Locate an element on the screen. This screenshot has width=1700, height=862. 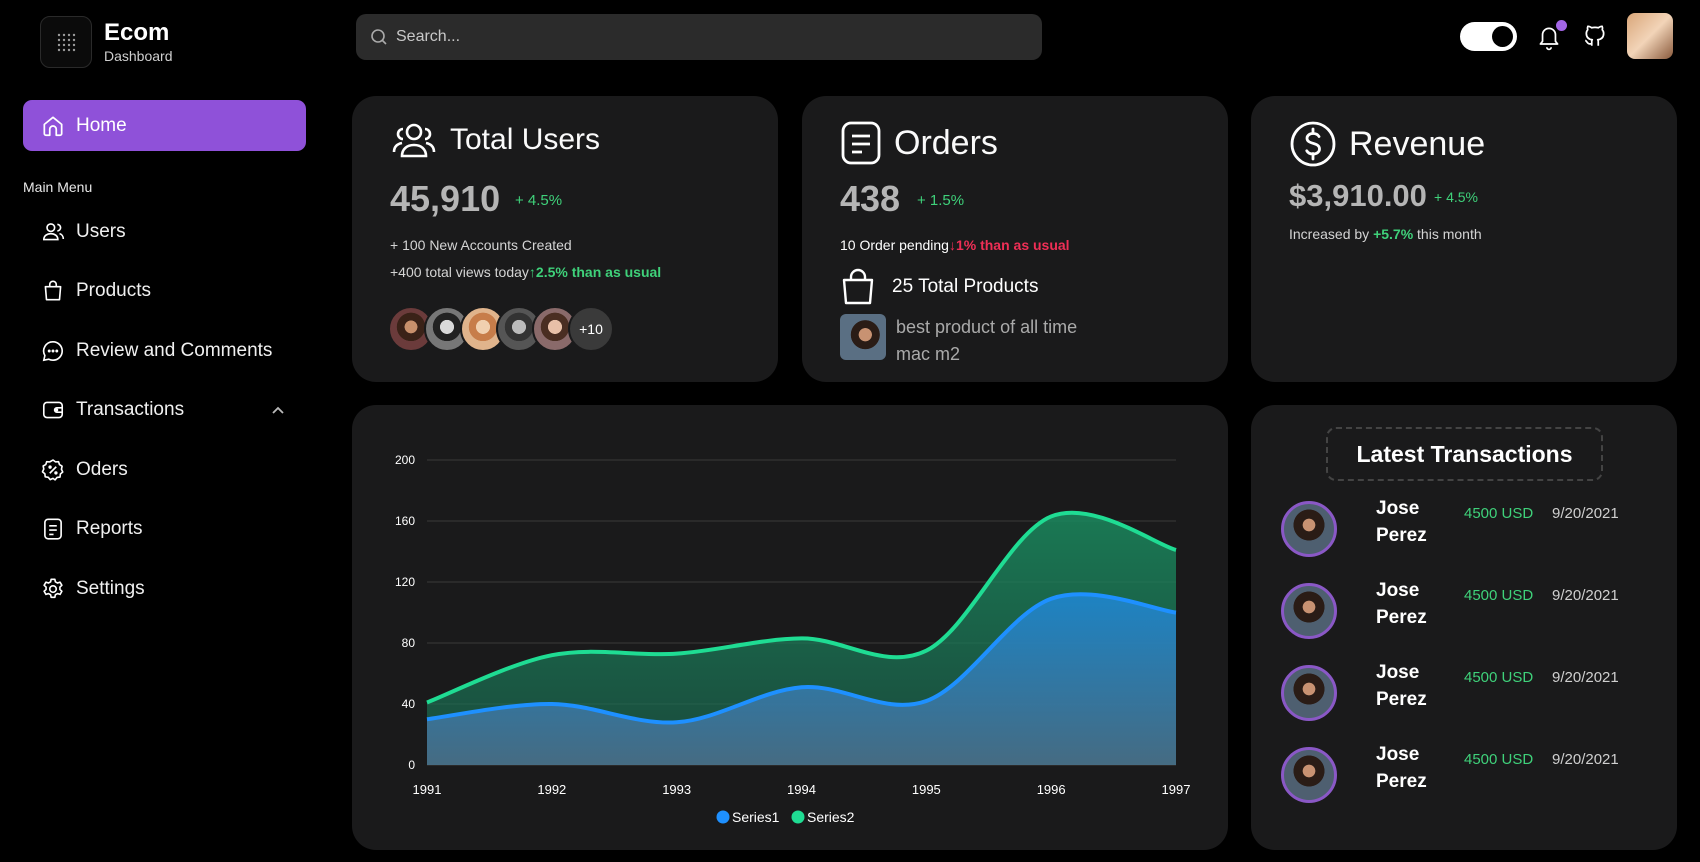
orders-value: 438 is located at coordinates (870, 198).